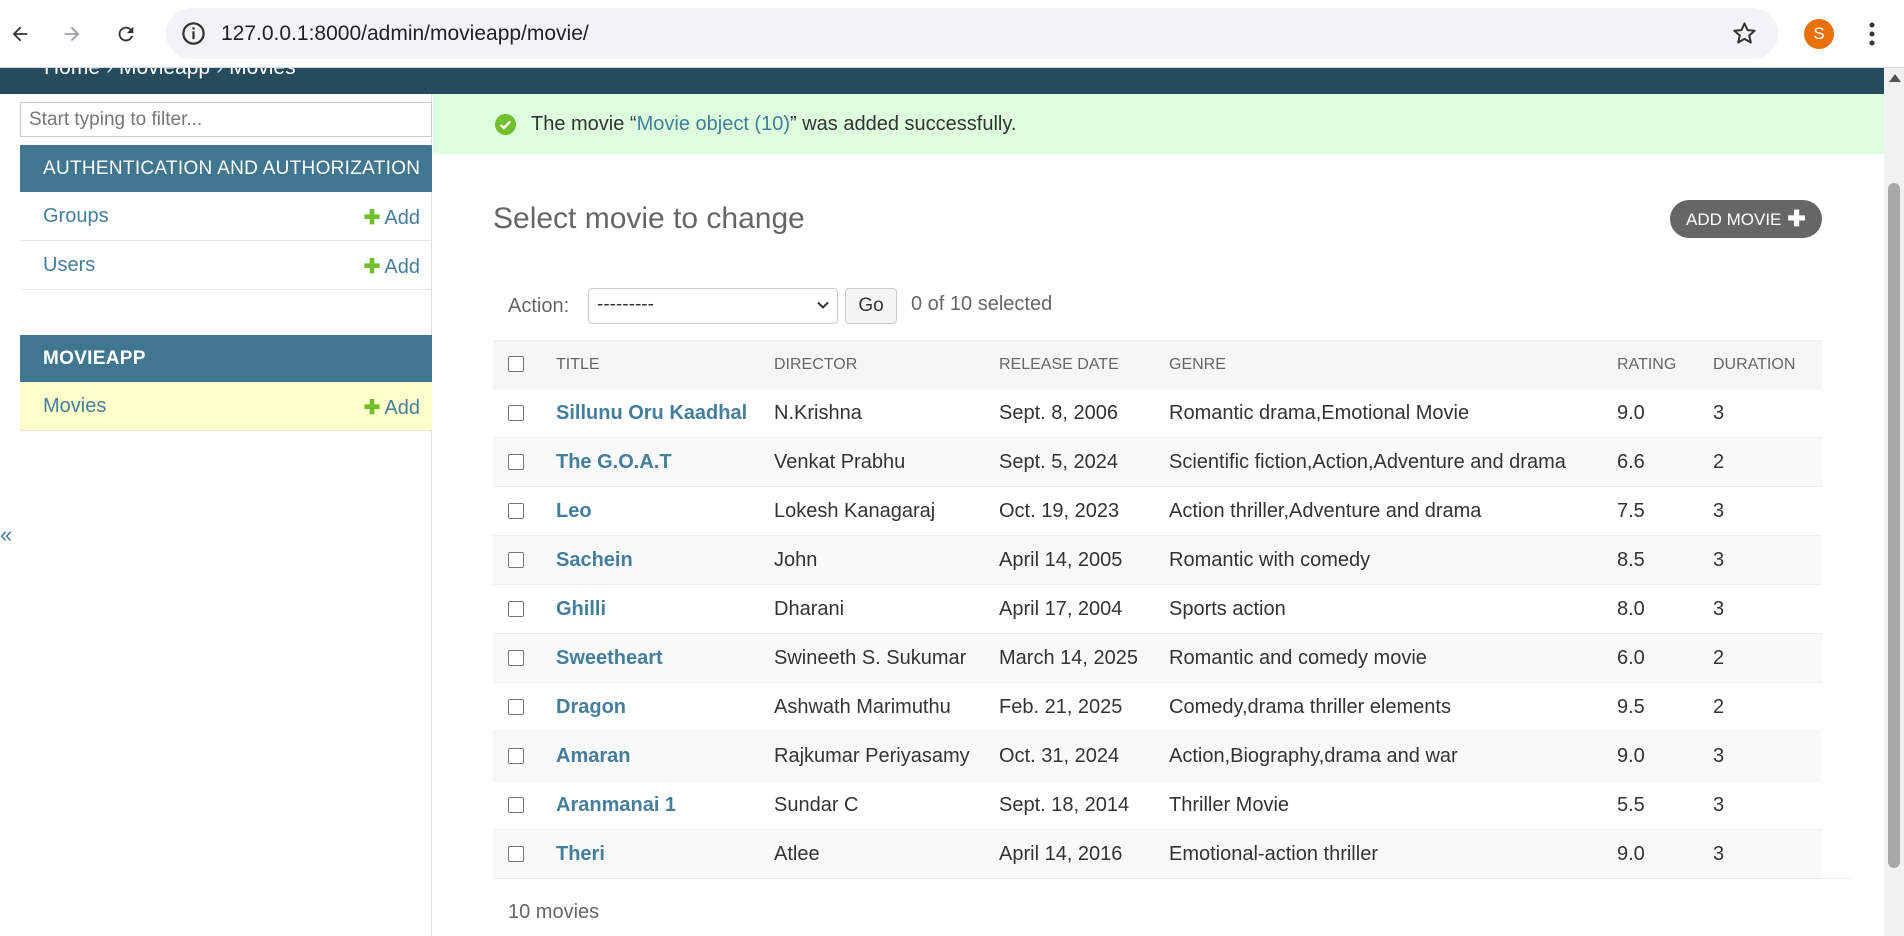 This screenshot has width=1904, height=936. What do you see at coordinates (539, 306) in the screenshot?
I see `action-label: Action:` at bounding box center [539, 306].